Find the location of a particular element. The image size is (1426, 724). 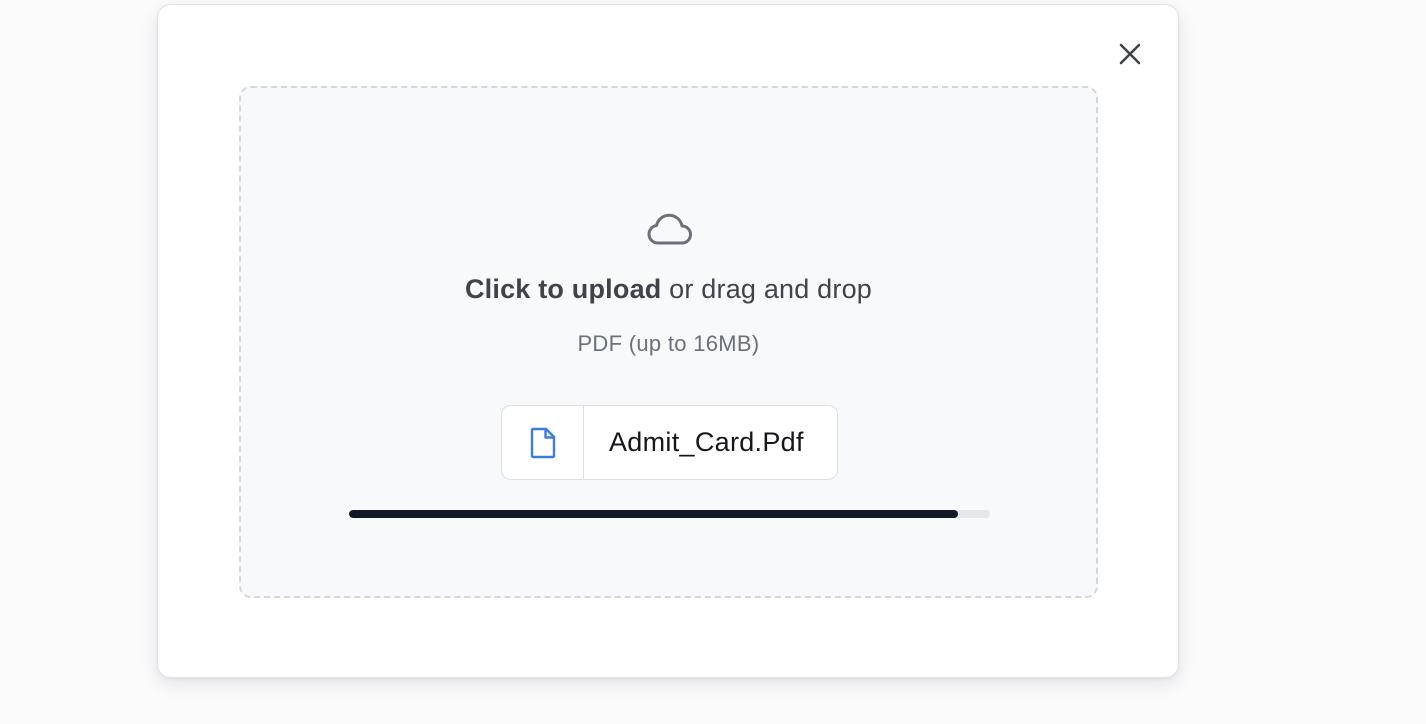

drag-drop-text: or drag and drop is located at coordinates (767, 289).